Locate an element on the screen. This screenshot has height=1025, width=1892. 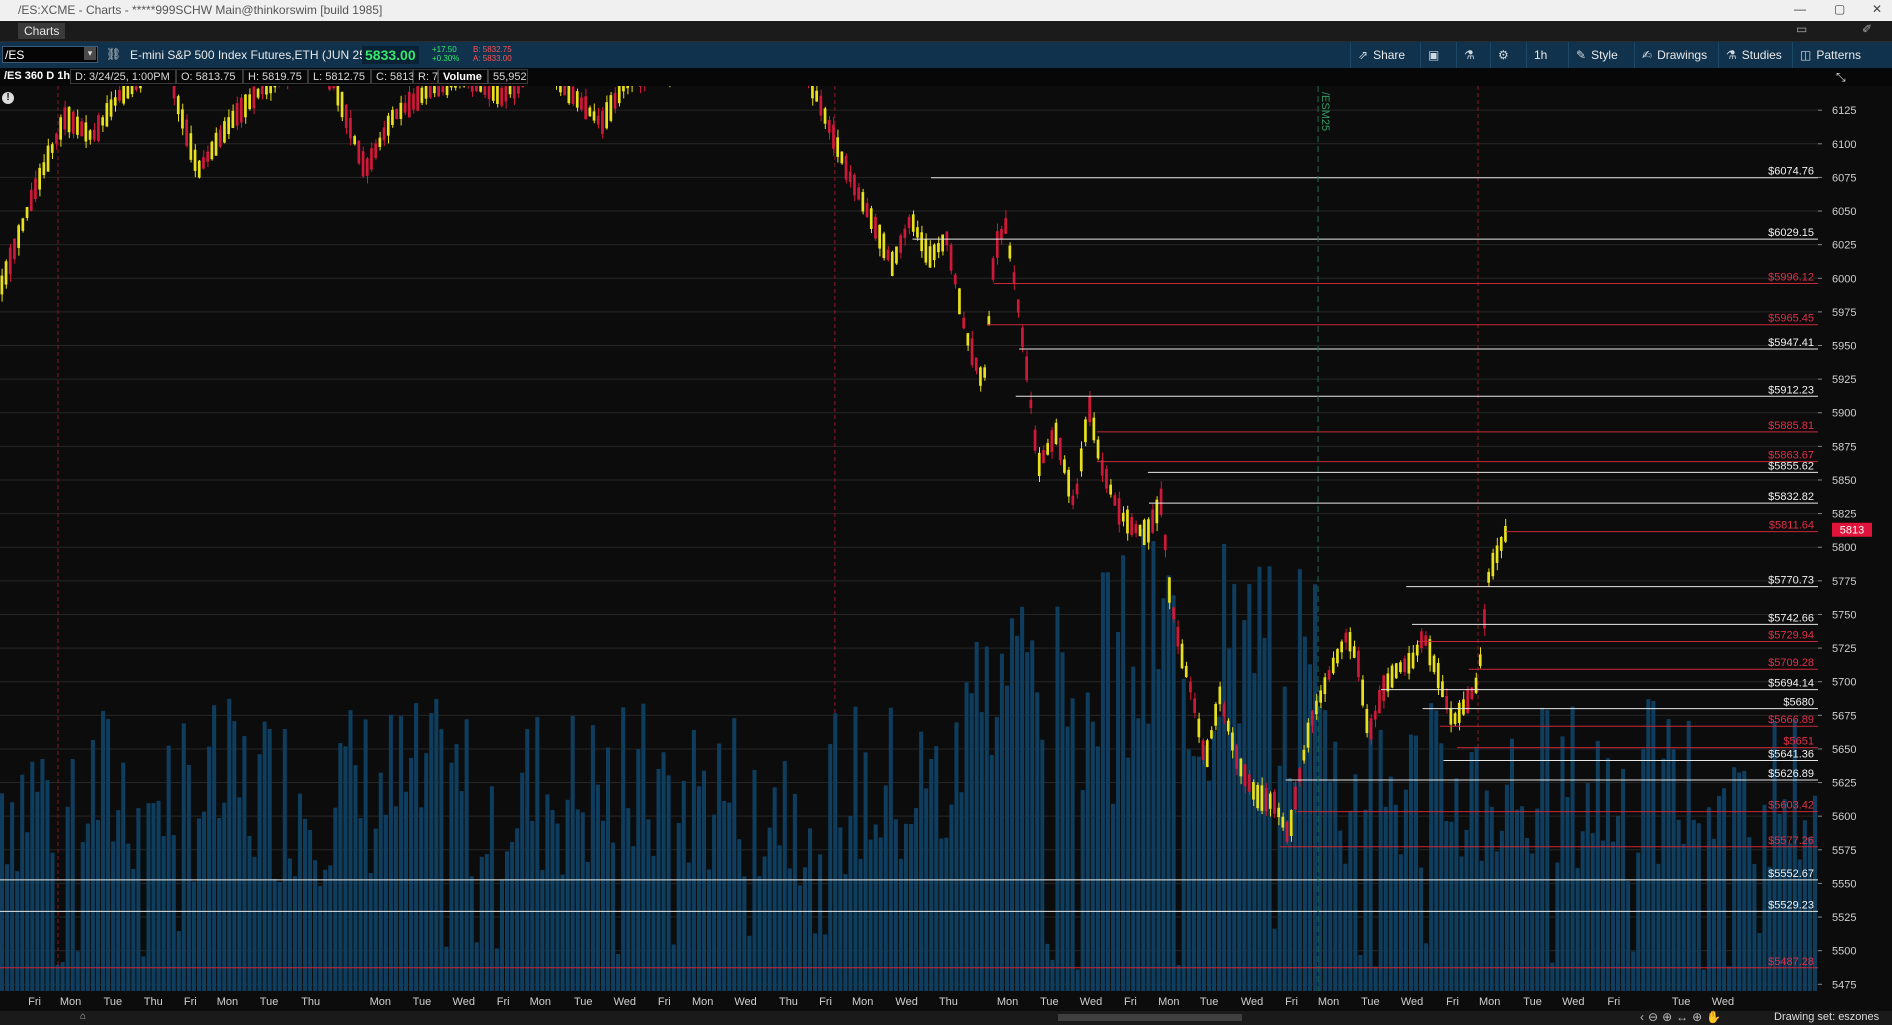
price-level-label: $5885.81 is located at coordinates (1791, 426).